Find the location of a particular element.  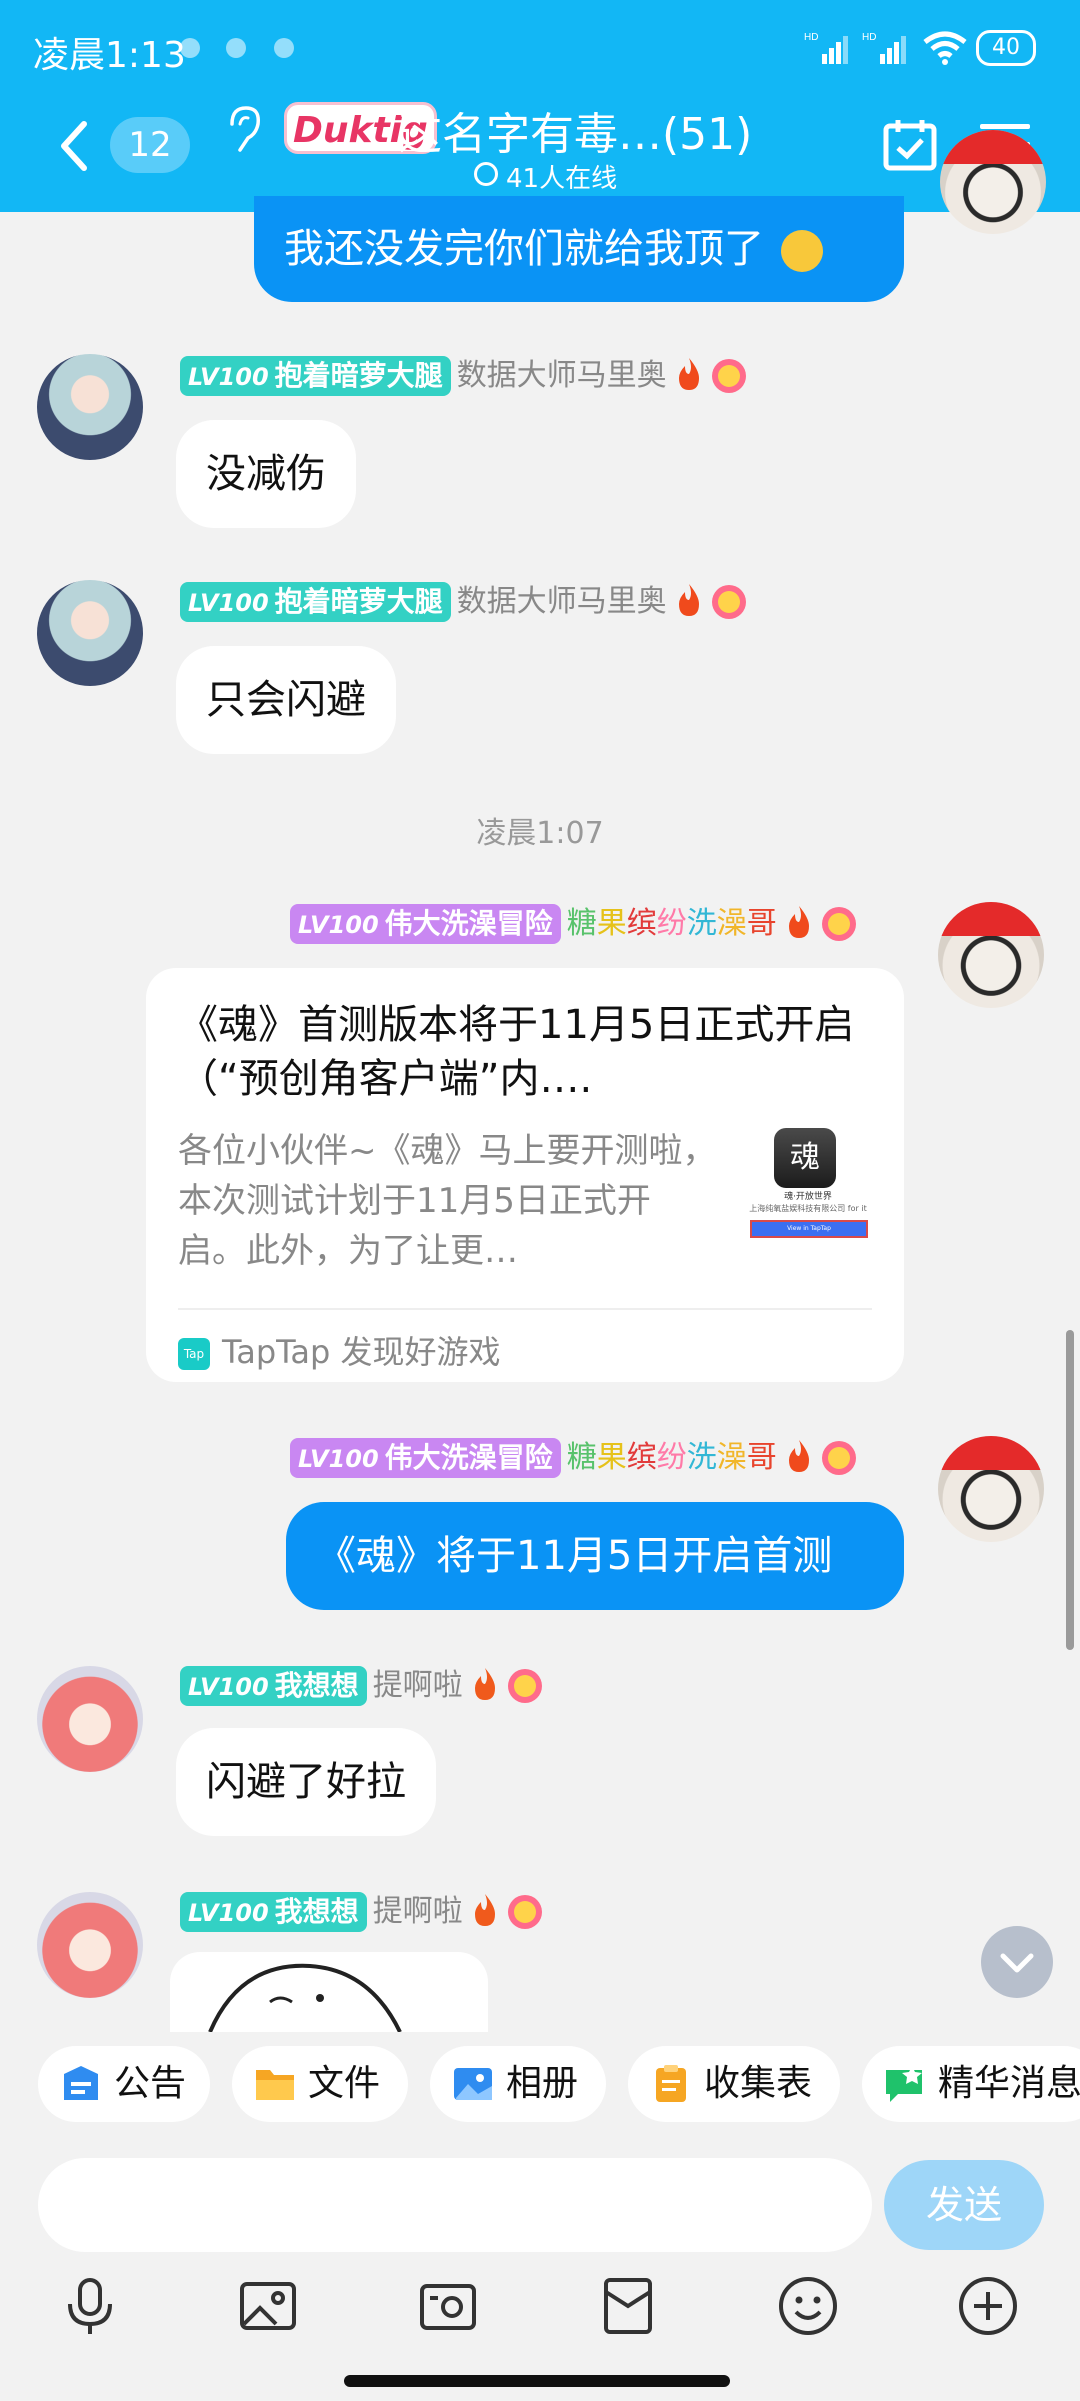

message-text: 我还没发完你们就给我顶了 is located at coordinates (524, 249).